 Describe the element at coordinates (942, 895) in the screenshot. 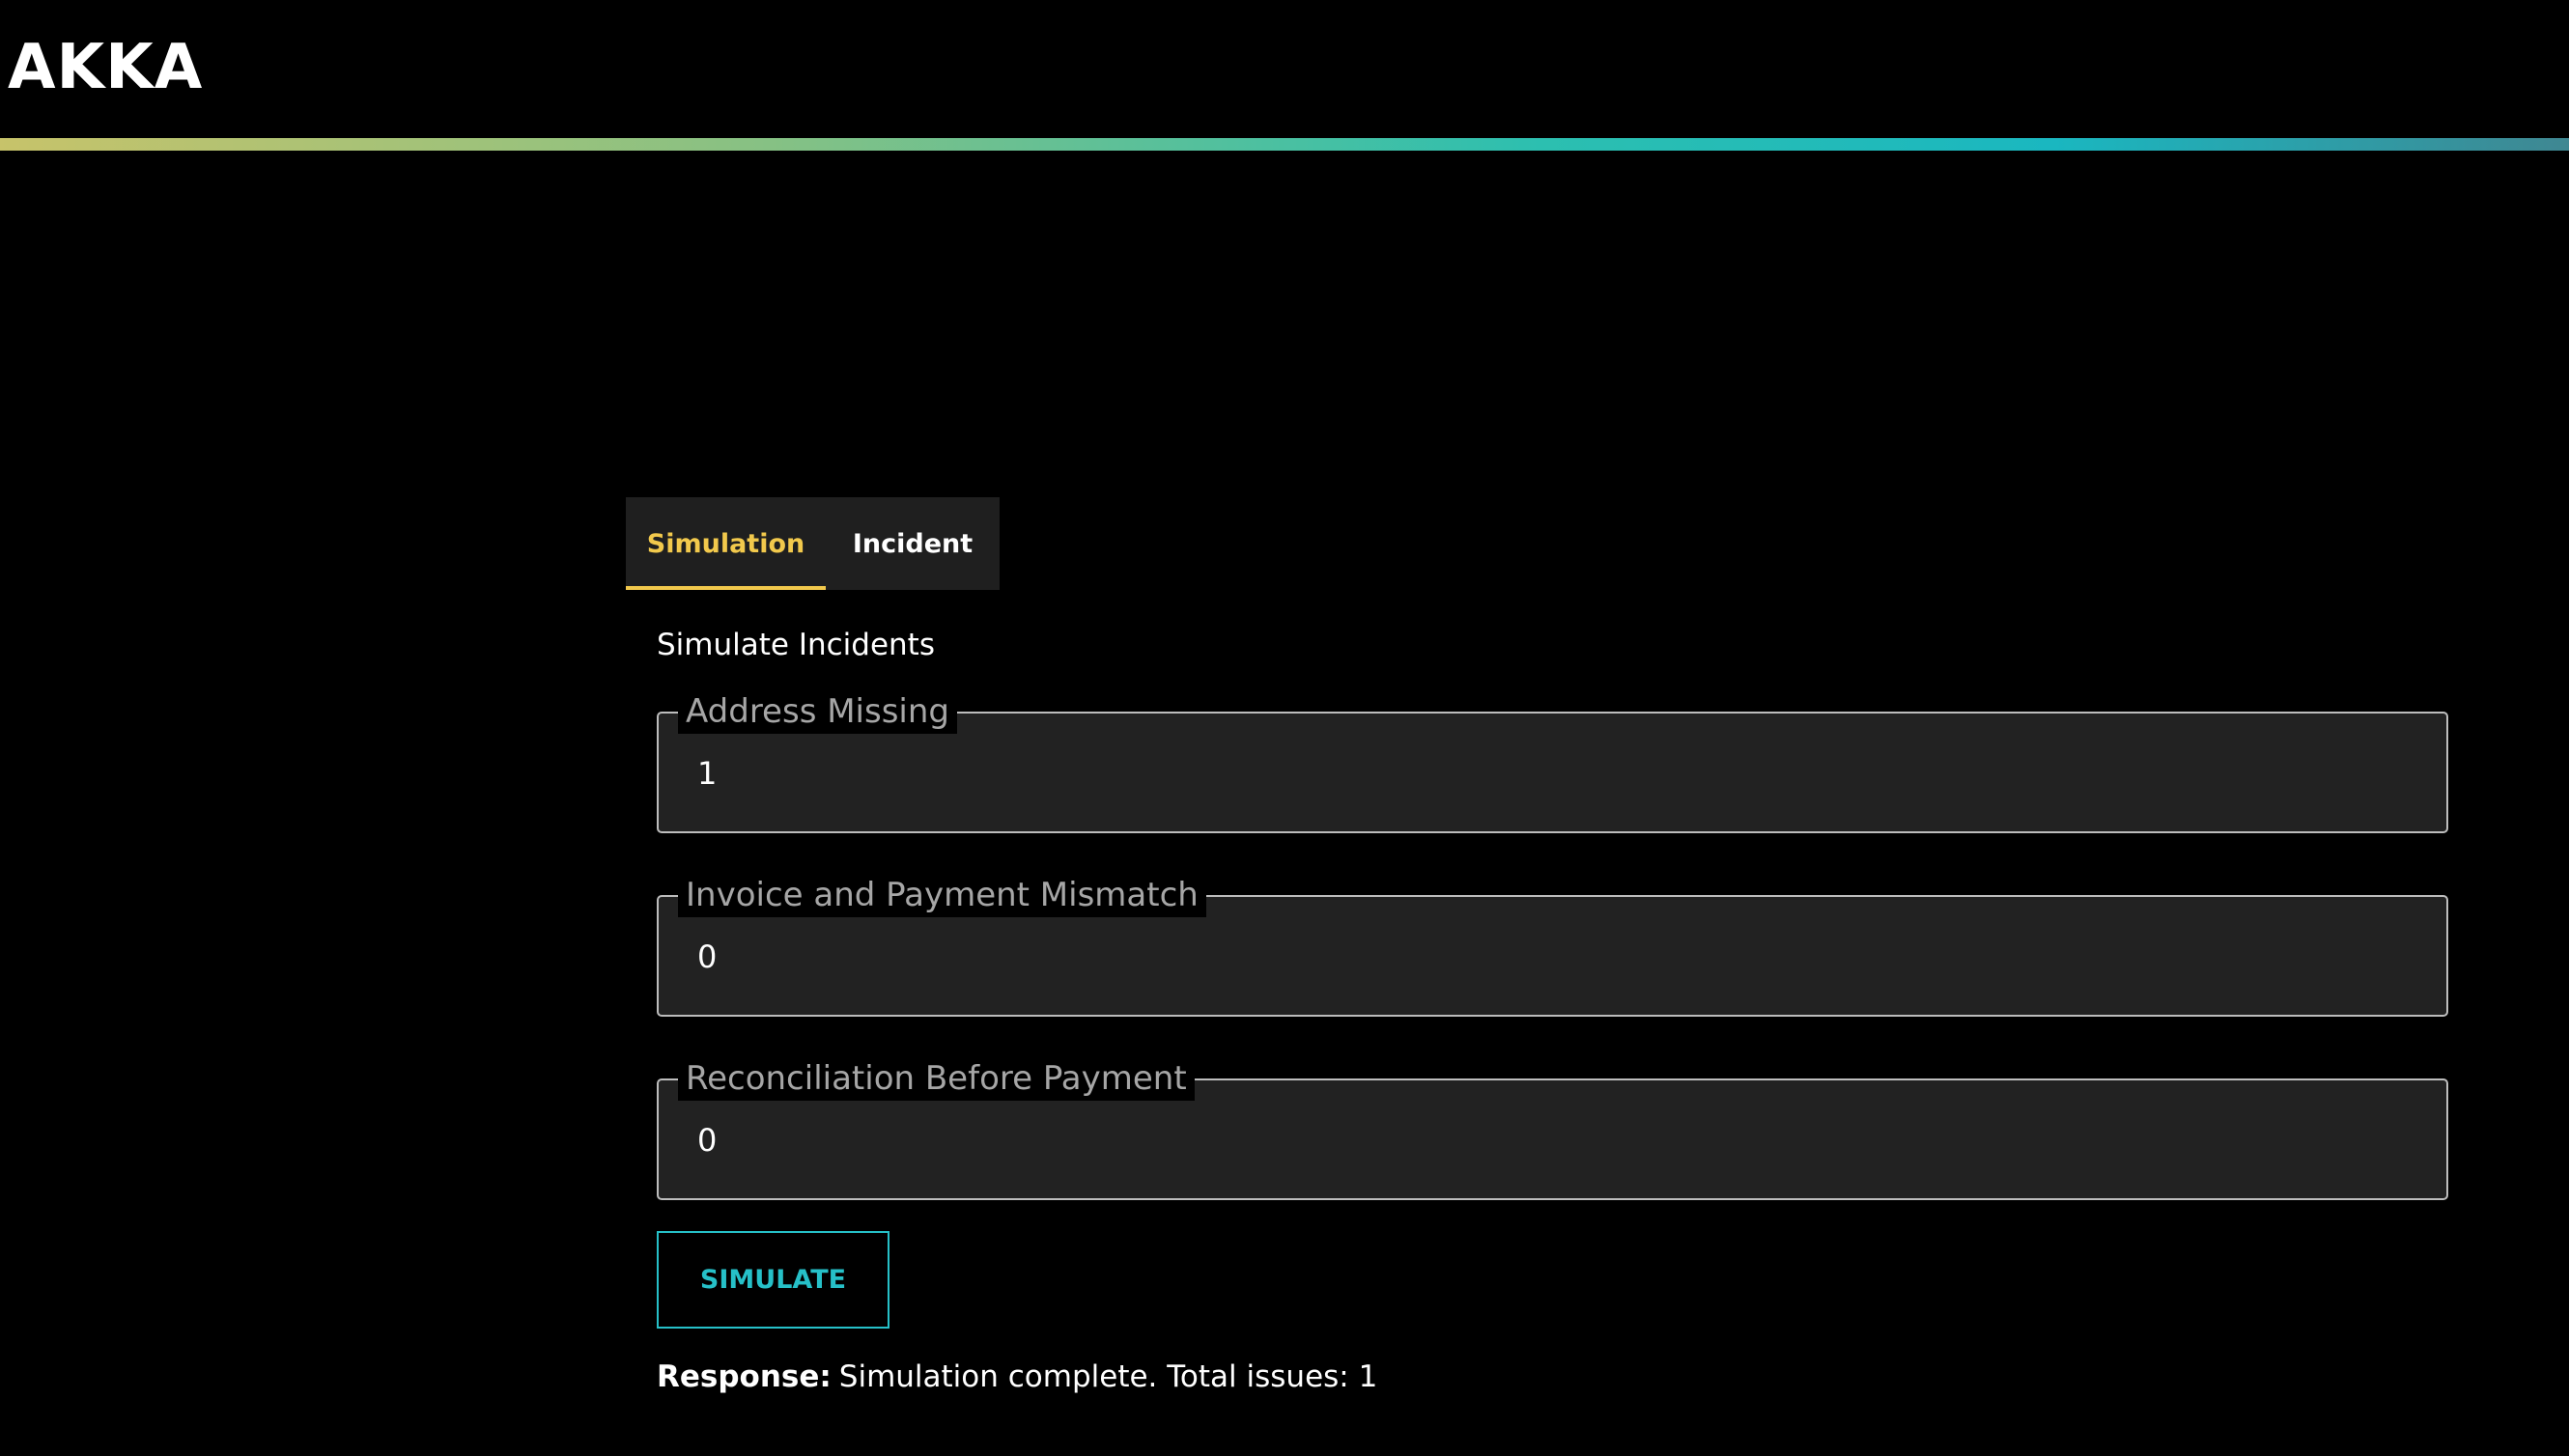

I see `invoice-payment-mismatch-label: Invoice and Payment Mismatch` at that location.